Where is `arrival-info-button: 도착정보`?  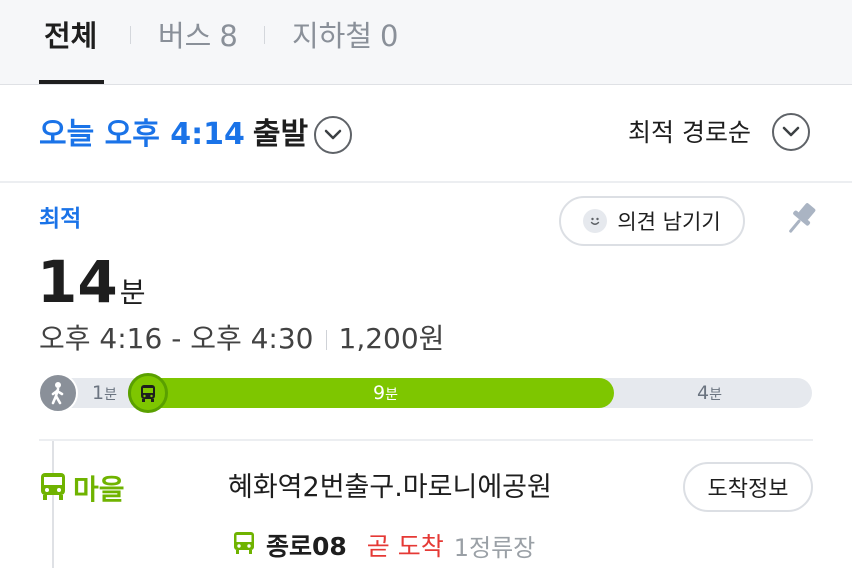
arrival-info-button: 도착정보 is located at coordinates (748, 487).